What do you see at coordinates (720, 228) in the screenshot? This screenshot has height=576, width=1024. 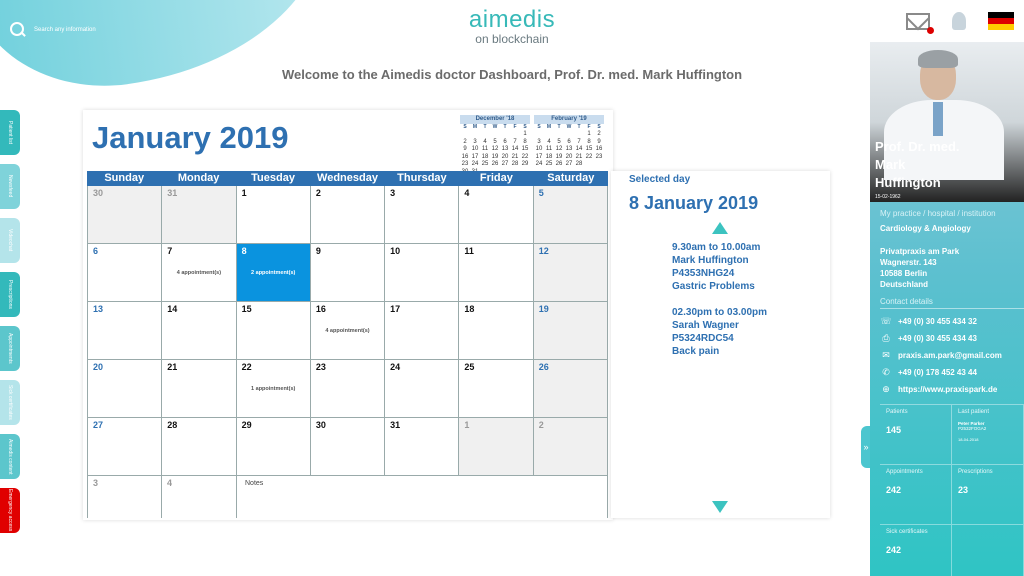 I see `scroll-up-arrow-icon` at bounding box center [720, 228].